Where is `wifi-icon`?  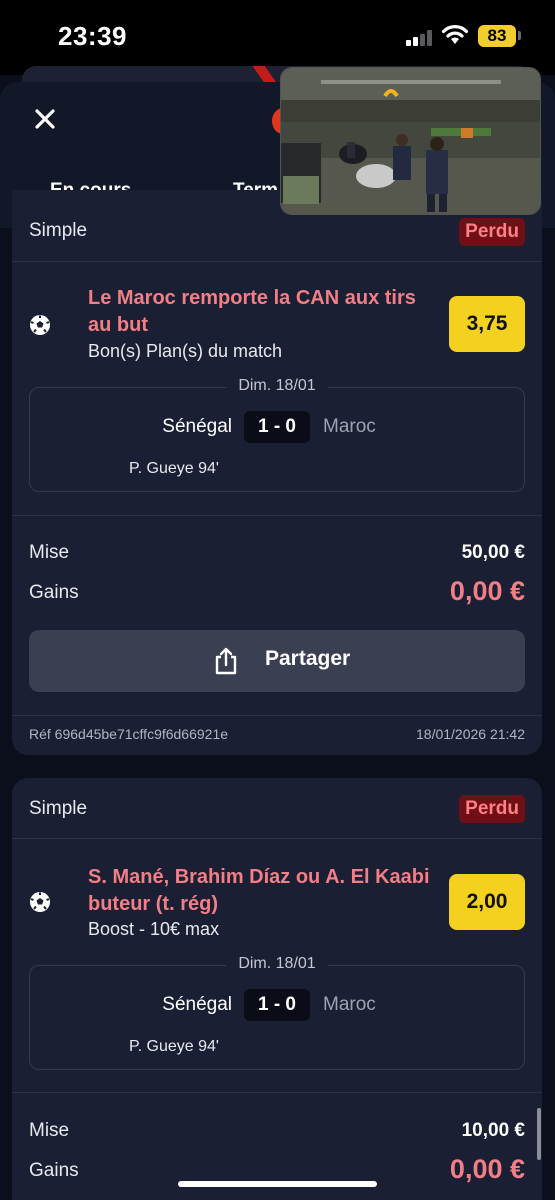 wifi-icon is located at coordinates (455, 34).